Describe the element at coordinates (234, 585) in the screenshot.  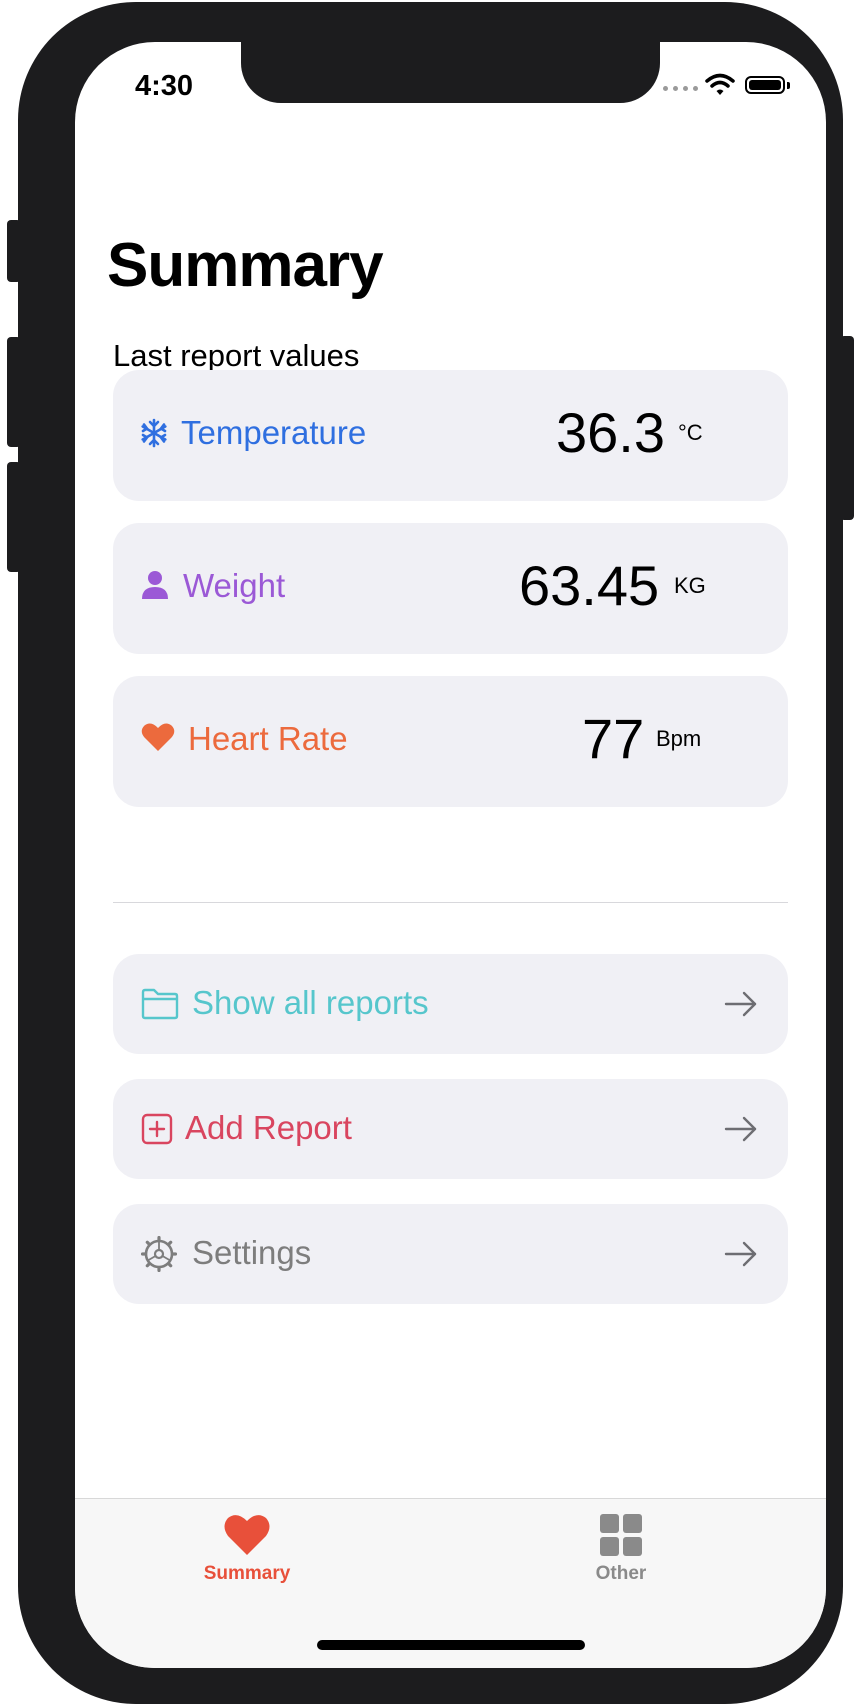
I see `weight-label: Weight` at that location.